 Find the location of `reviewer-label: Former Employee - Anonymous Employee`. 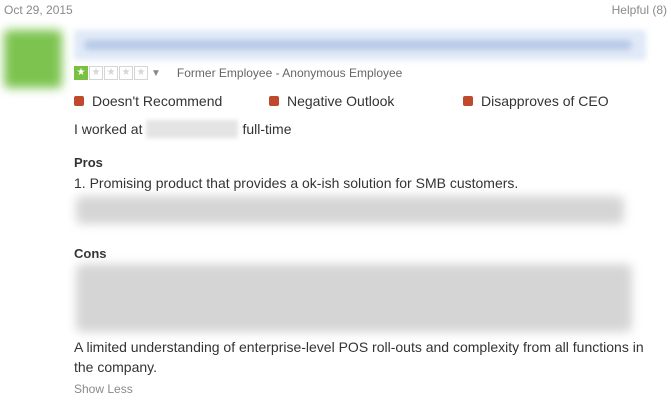

reviewer-label: Former Employee - Anonymous Employee is located at coordinates (289, 73).